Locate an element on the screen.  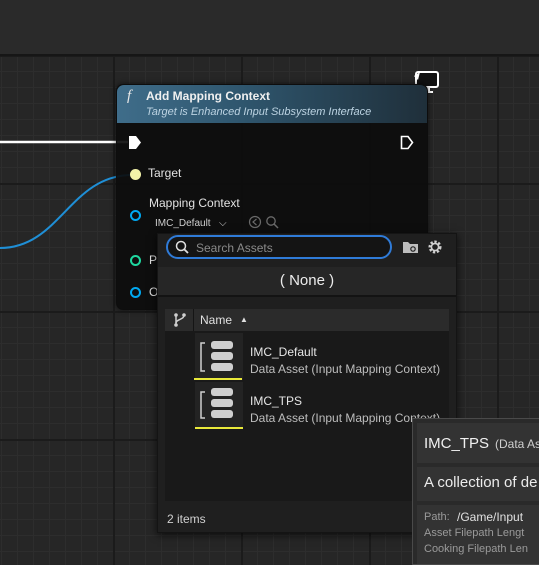
folder-icon is located at coordinates (410, 247).